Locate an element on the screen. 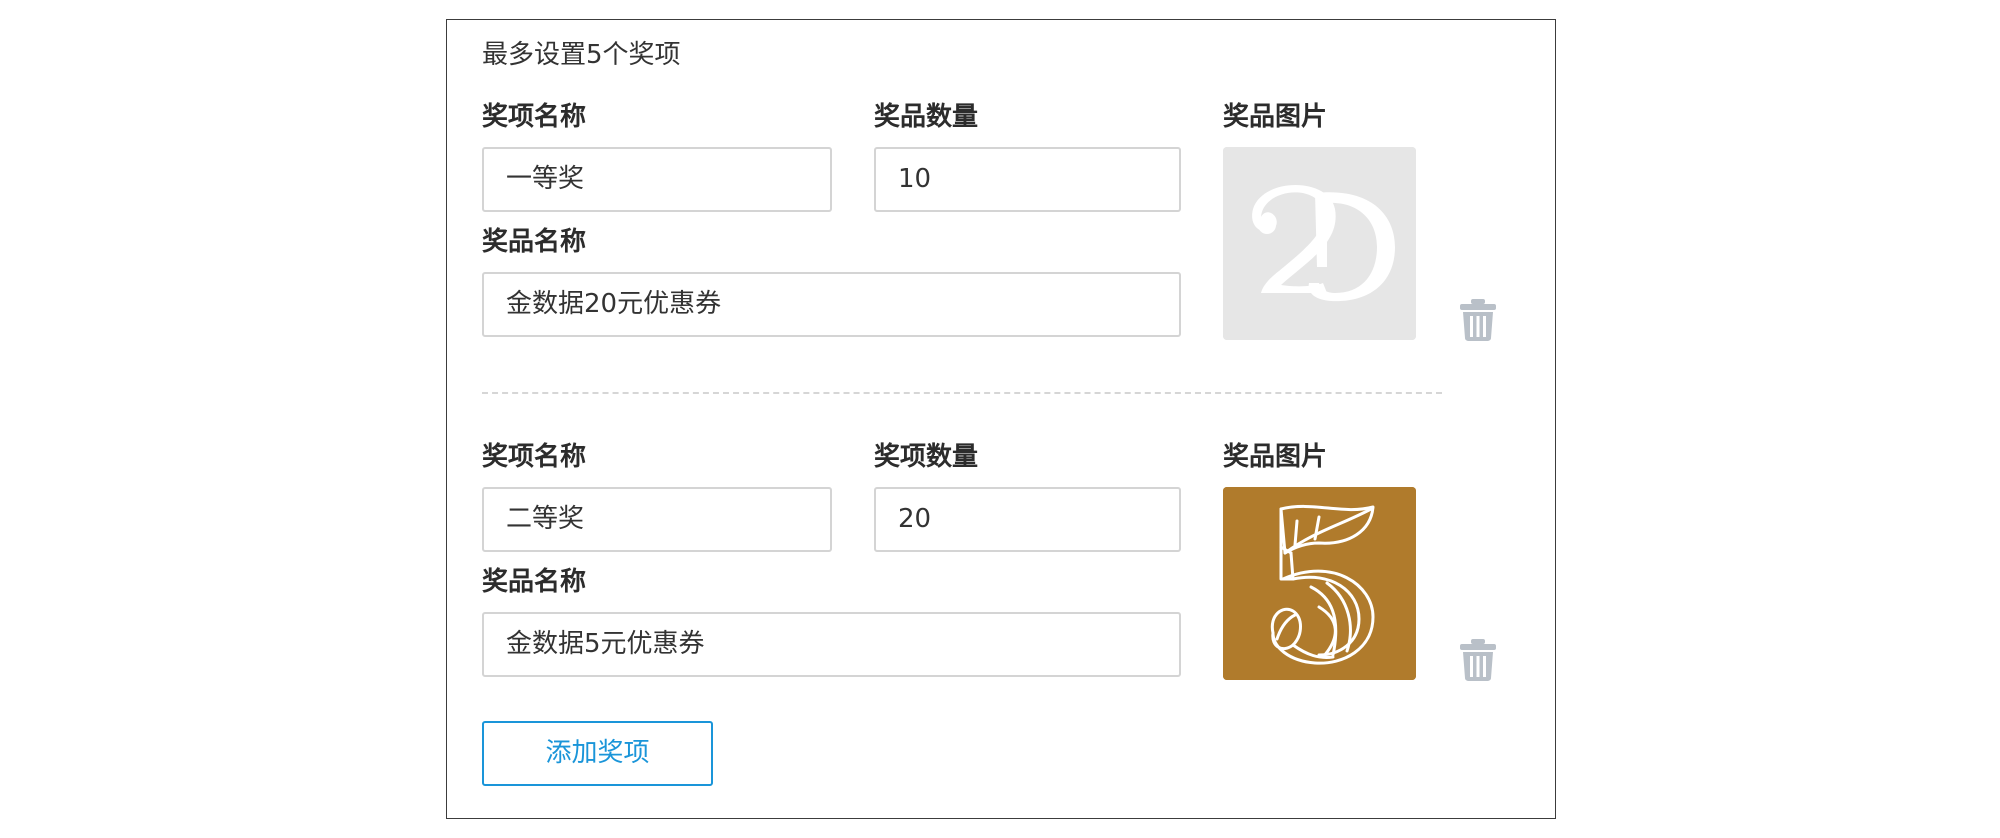 The image size is (2000, 838). number-20-graphic-icon is located at coordinates (1319, 243).